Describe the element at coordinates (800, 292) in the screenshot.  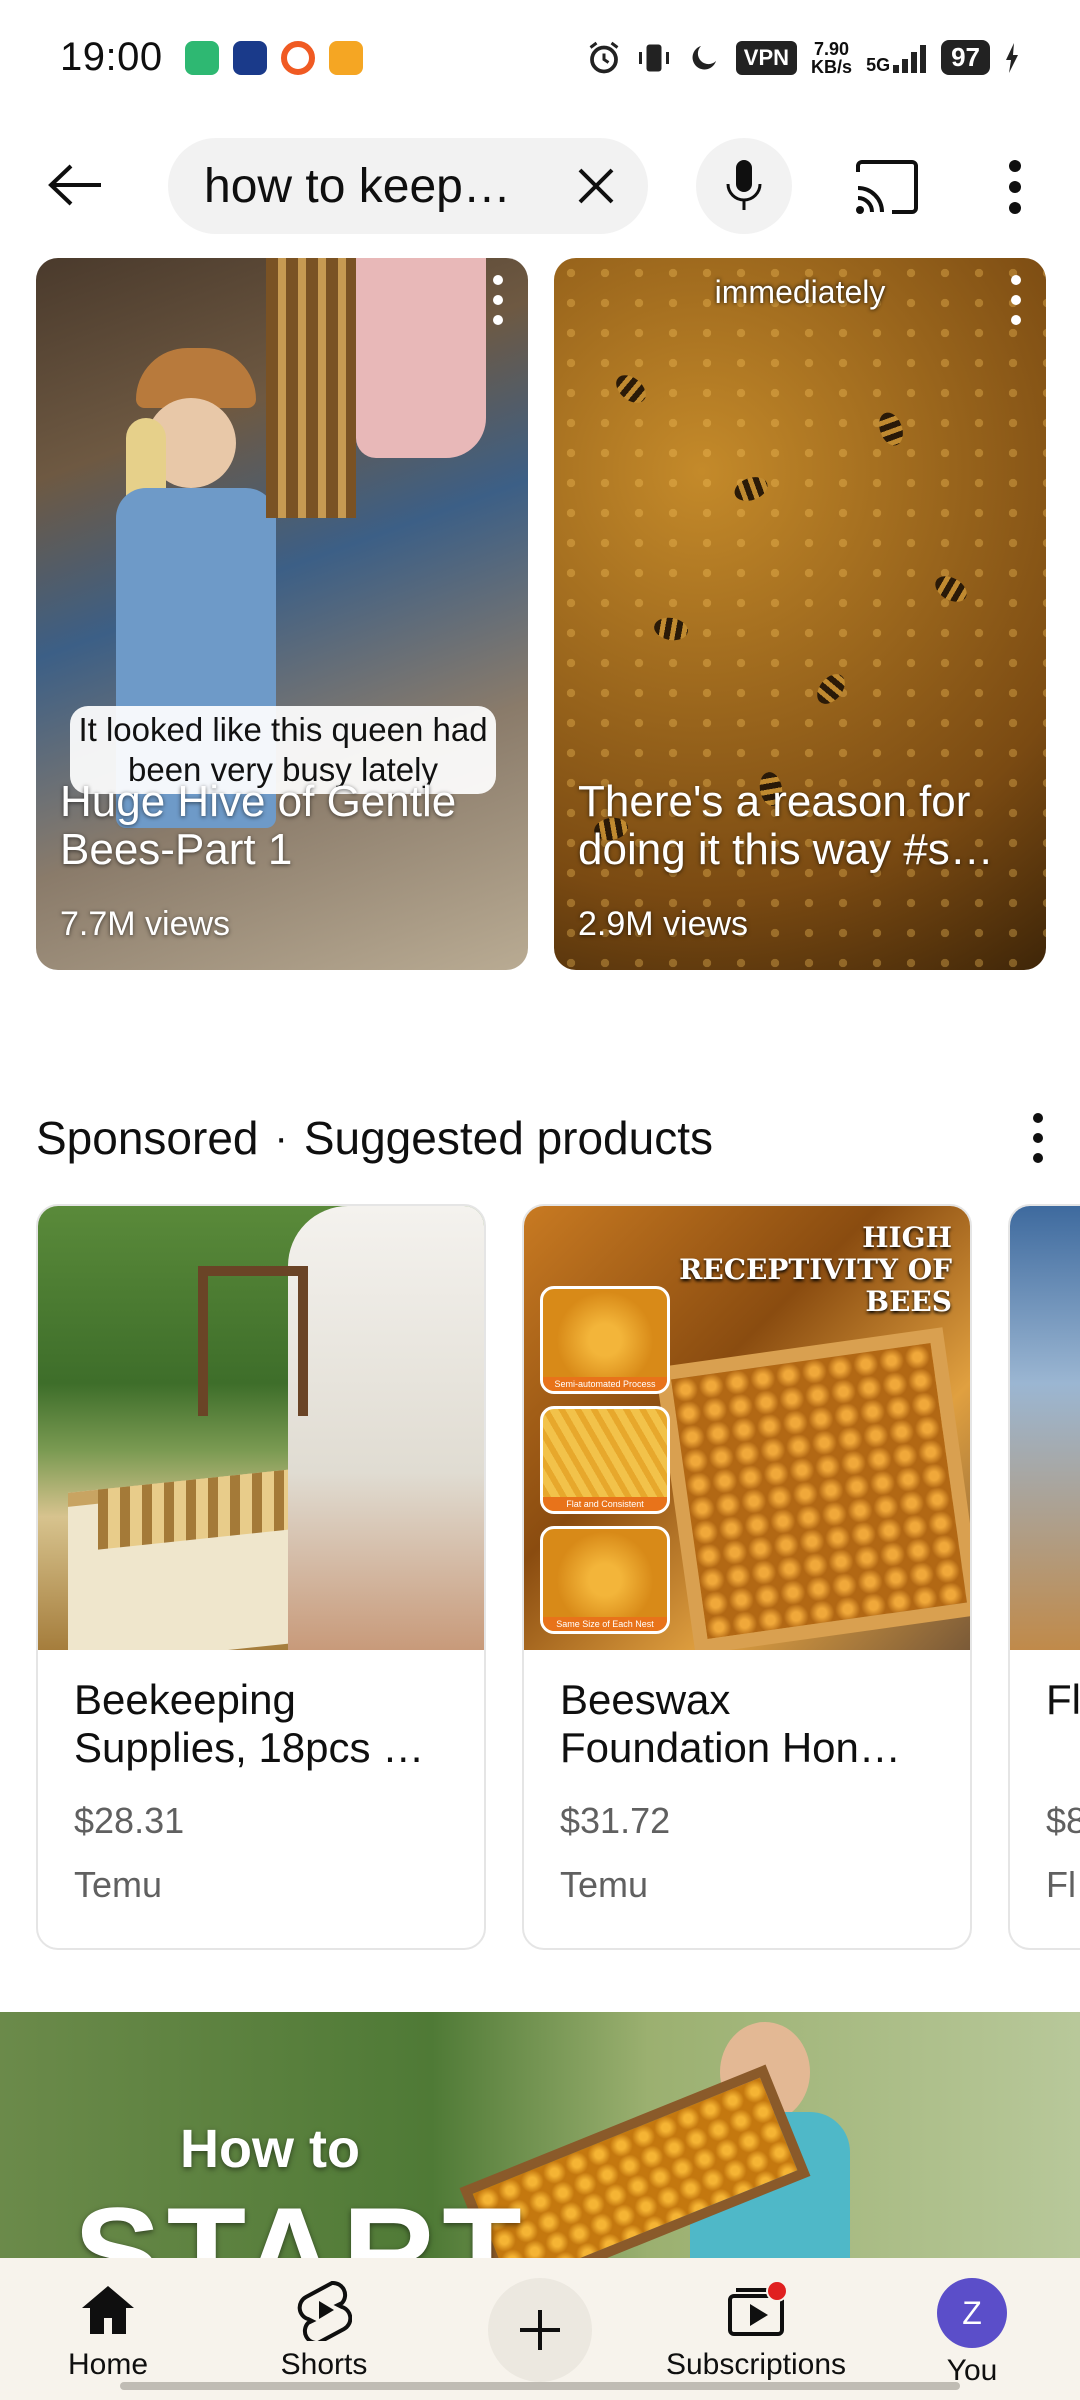
I see `short-overlay-text: immediately` at that location.